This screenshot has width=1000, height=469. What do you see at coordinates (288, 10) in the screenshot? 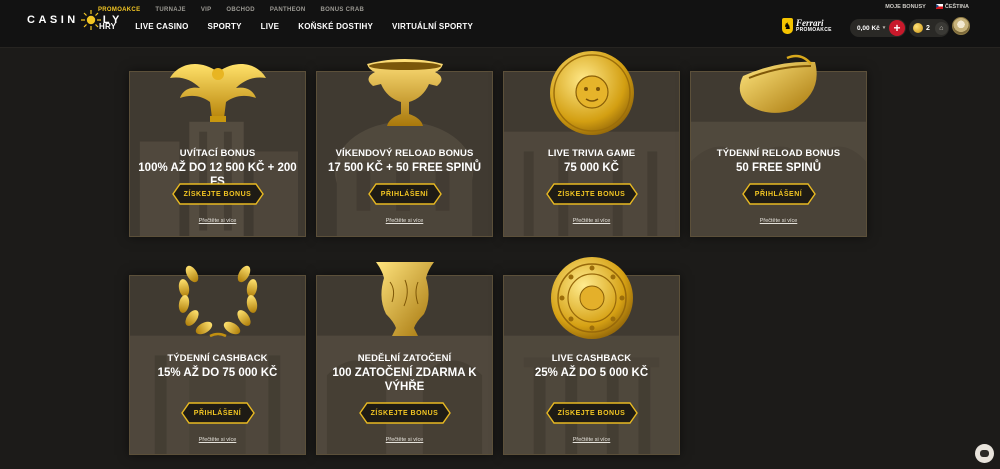
I see `topnav-pantheon: PANTHEON` at bounding box center [288, 10].